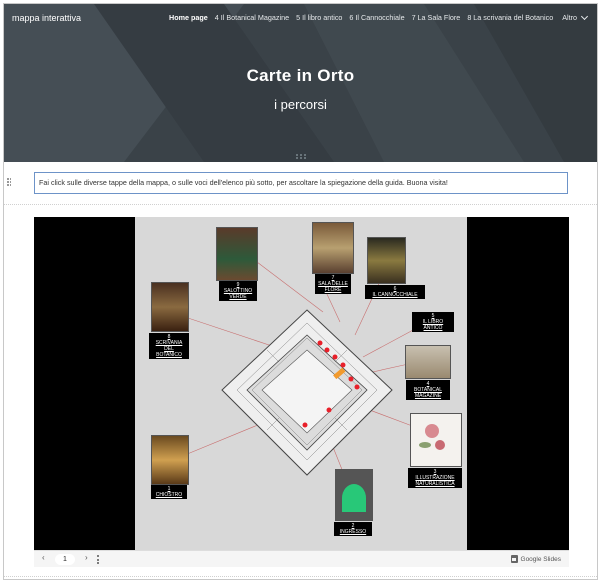  What do you see at coordinates (300, 576) in the screenshot?
I see `section-divider-bottom` at bounding box center [300, 576].